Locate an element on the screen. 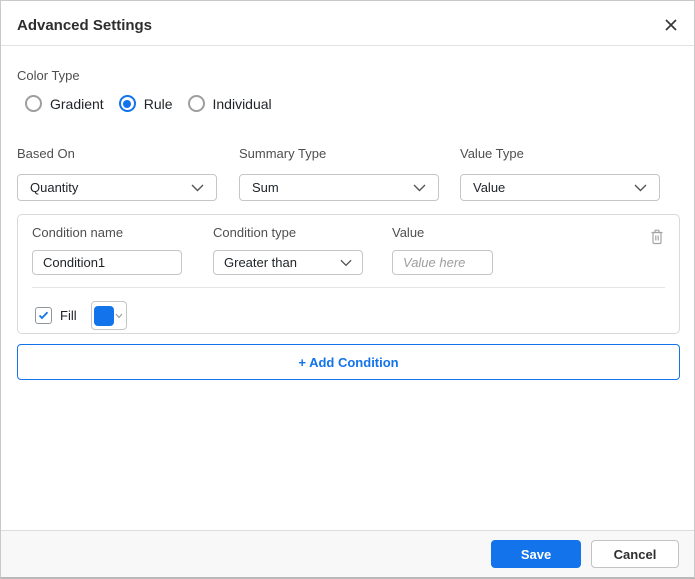  radio-gradient-label: Gradient is located at coordinates (77, 103).